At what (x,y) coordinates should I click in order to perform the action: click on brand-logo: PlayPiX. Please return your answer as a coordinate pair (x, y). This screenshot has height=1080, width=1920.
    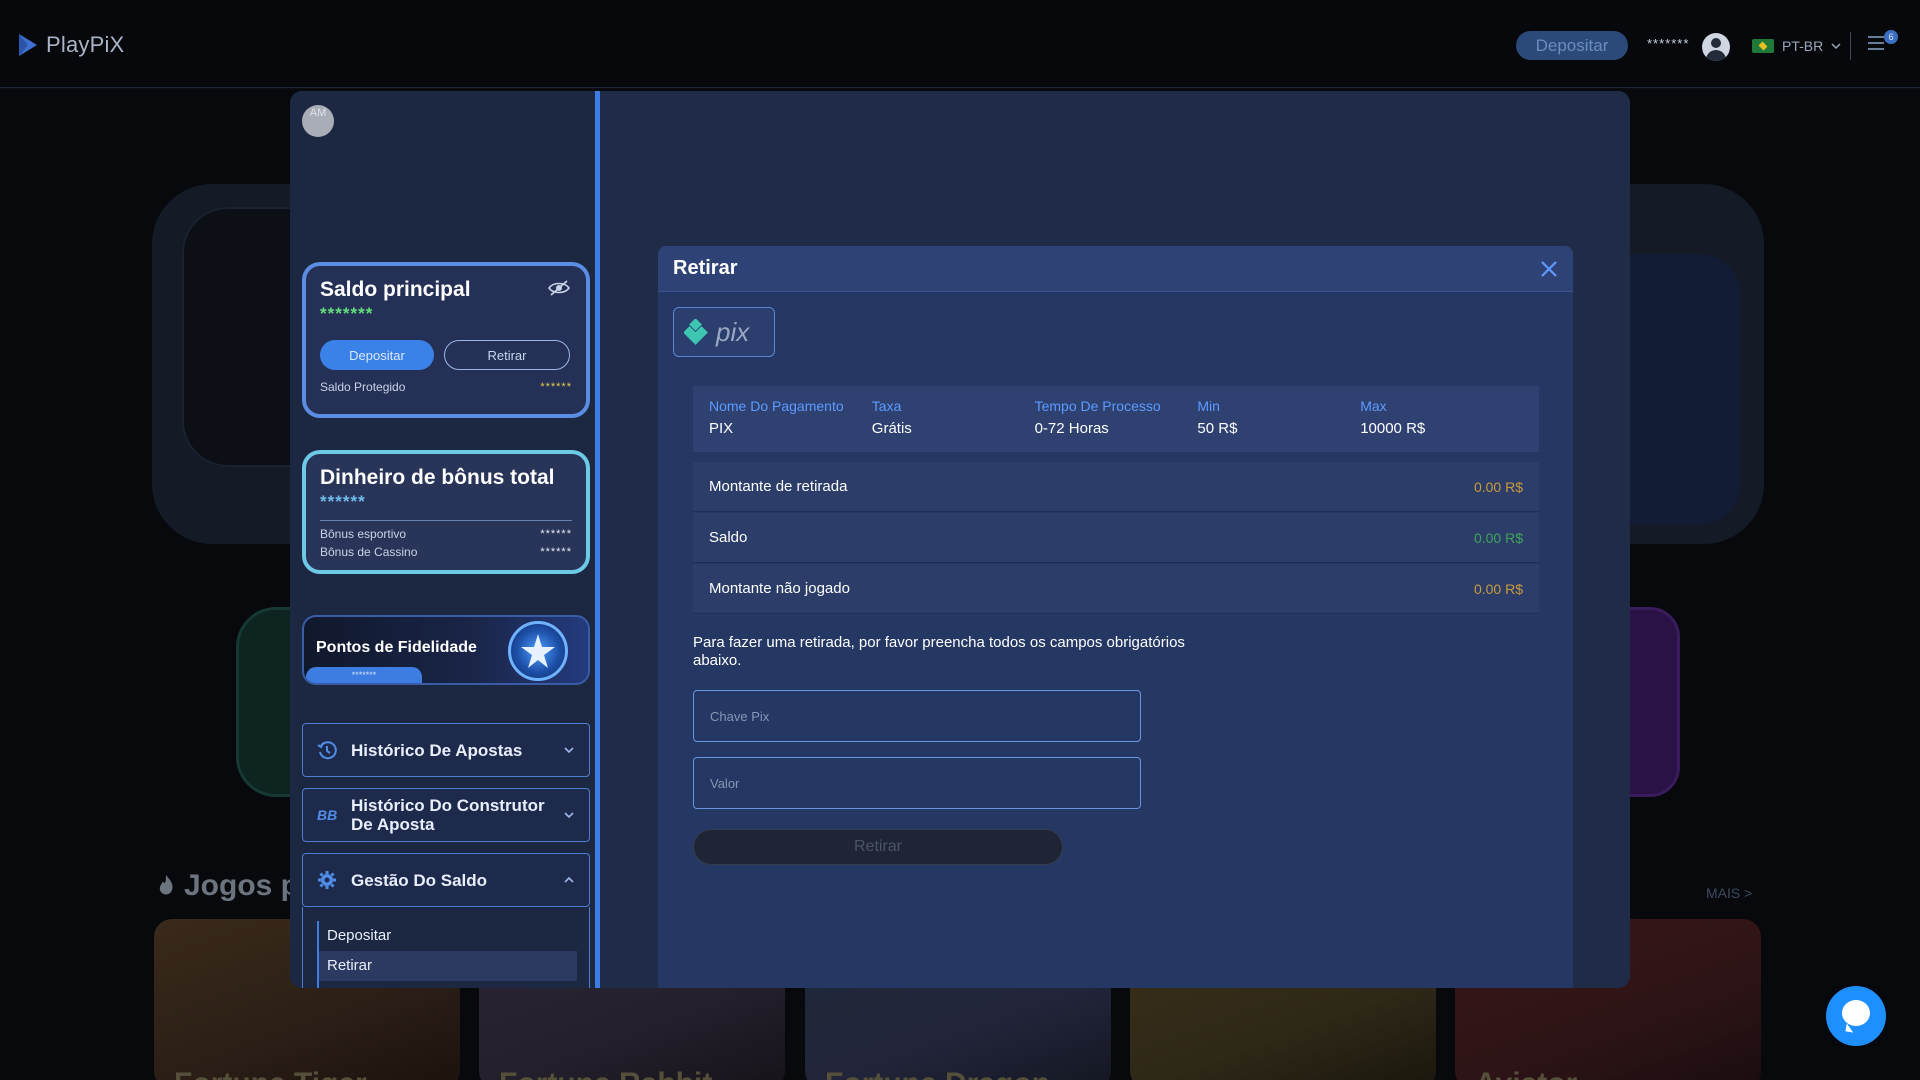
    Looking at the image, I should click on (70, 45).